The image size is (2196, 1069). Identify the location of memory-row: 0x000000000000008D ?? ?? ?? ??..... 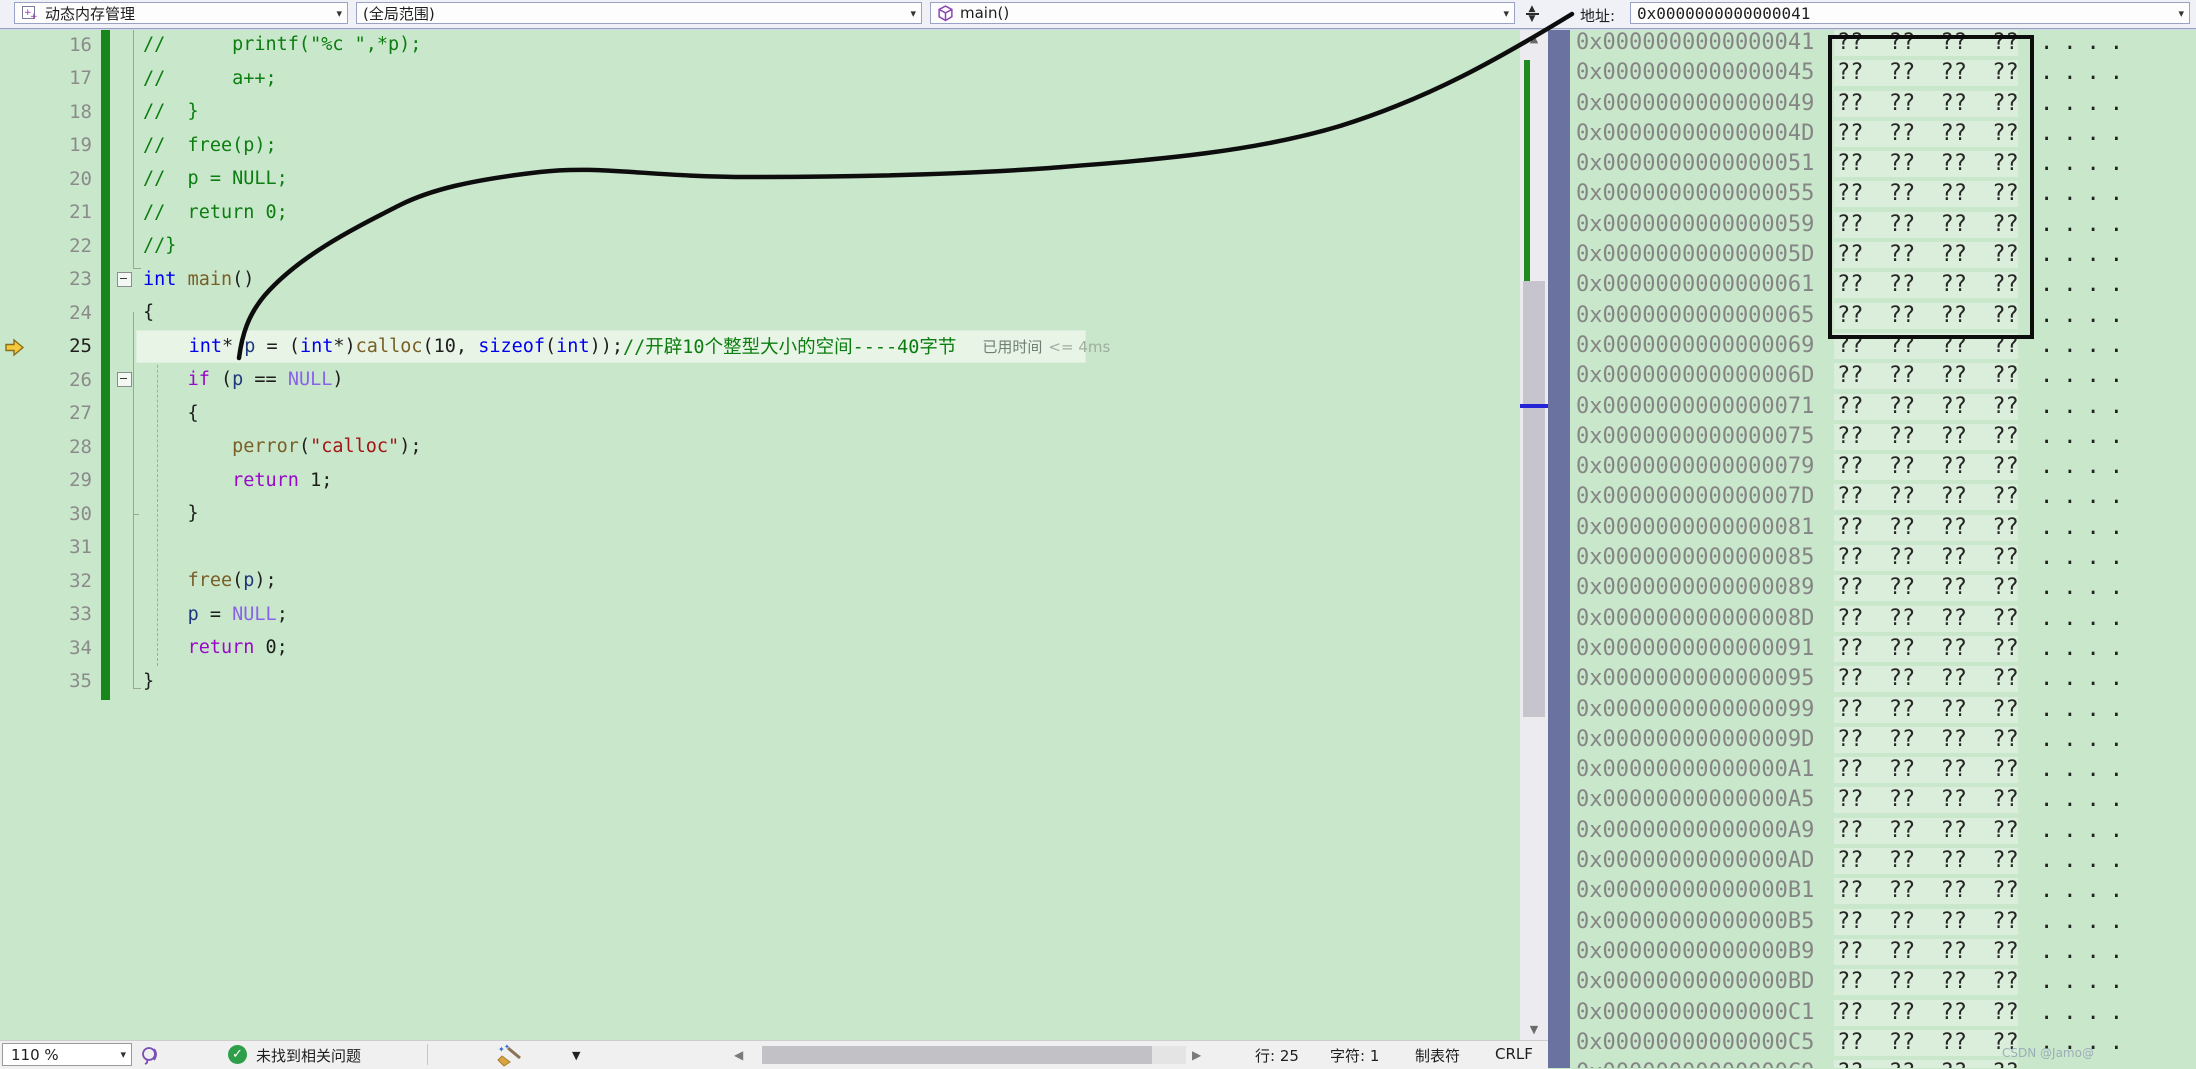
(1883, 619).